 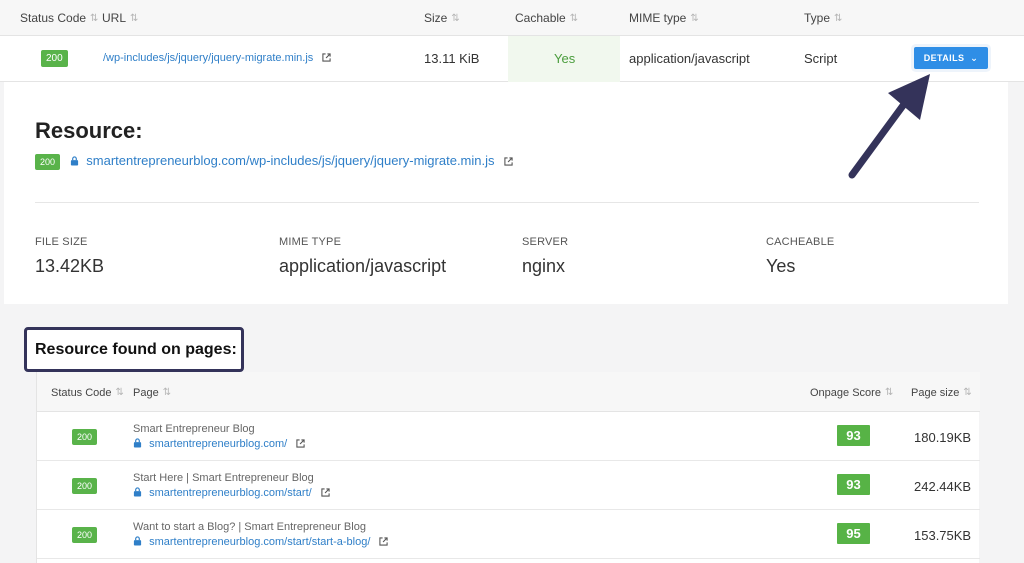 I want to click on cachable-cell: Yes, so click(x=564, y=59).